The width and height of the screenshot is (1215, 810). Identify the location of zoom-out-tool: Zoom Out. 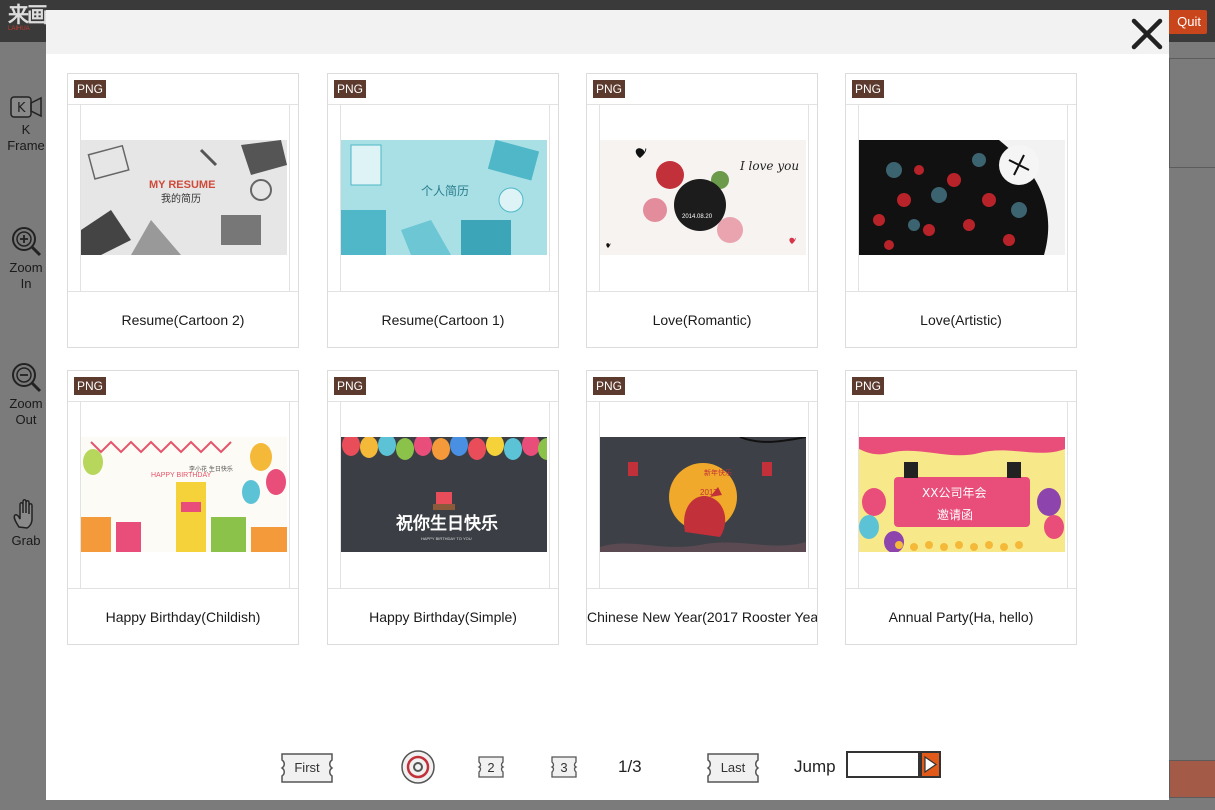
(26, 394).